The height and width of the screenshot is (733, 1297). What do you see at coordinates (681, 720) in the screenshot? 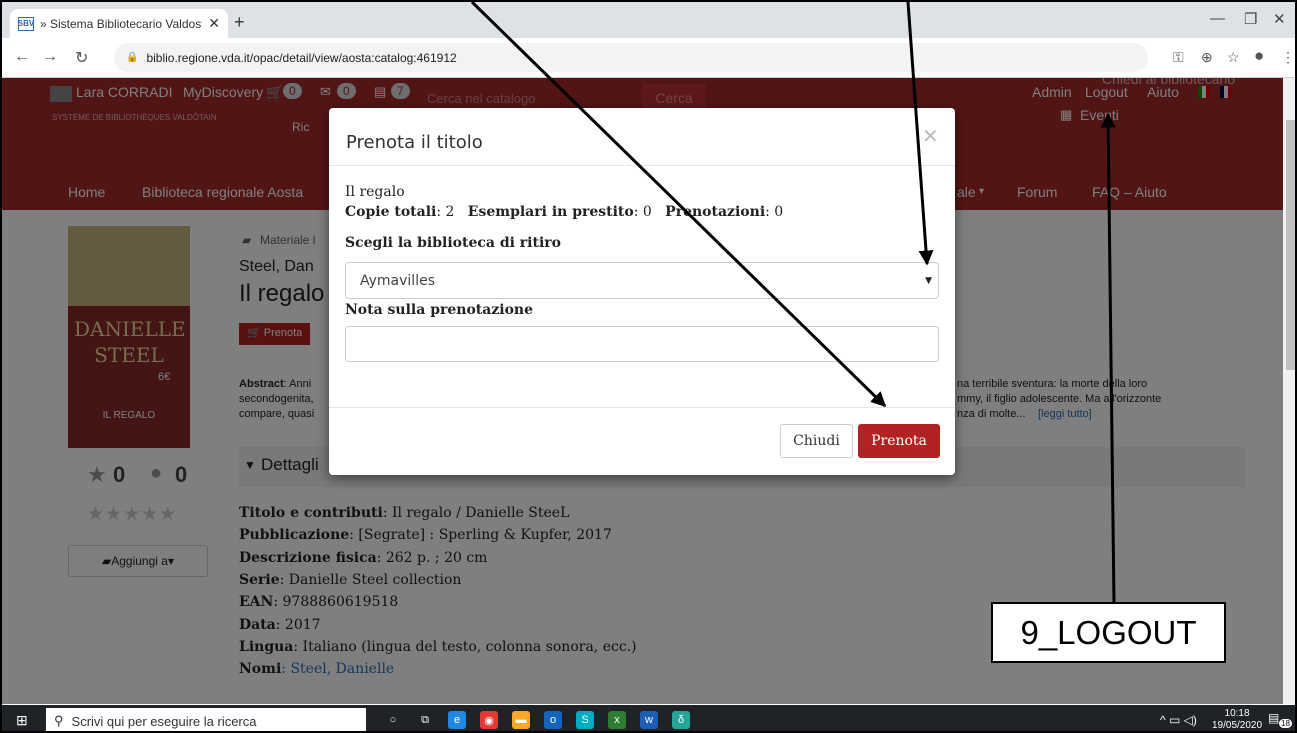
I see `app-icon: δ` at bounding box center [681, 720].